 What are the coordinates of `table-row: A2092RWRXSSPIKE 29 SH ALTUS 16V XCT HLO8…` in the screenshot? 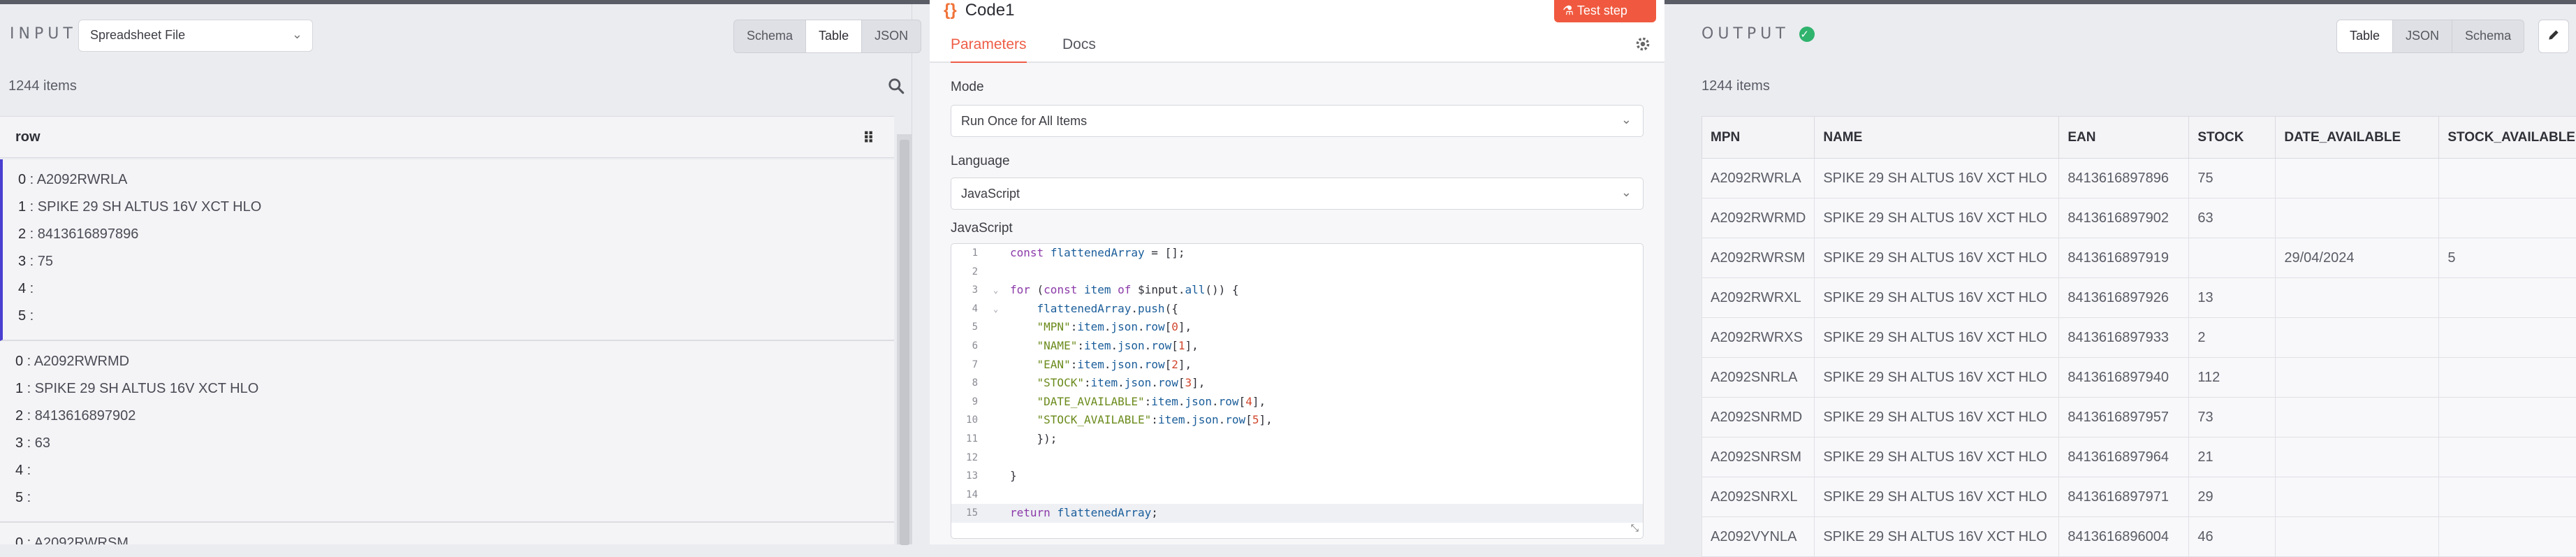 It's located at (2139, 338).